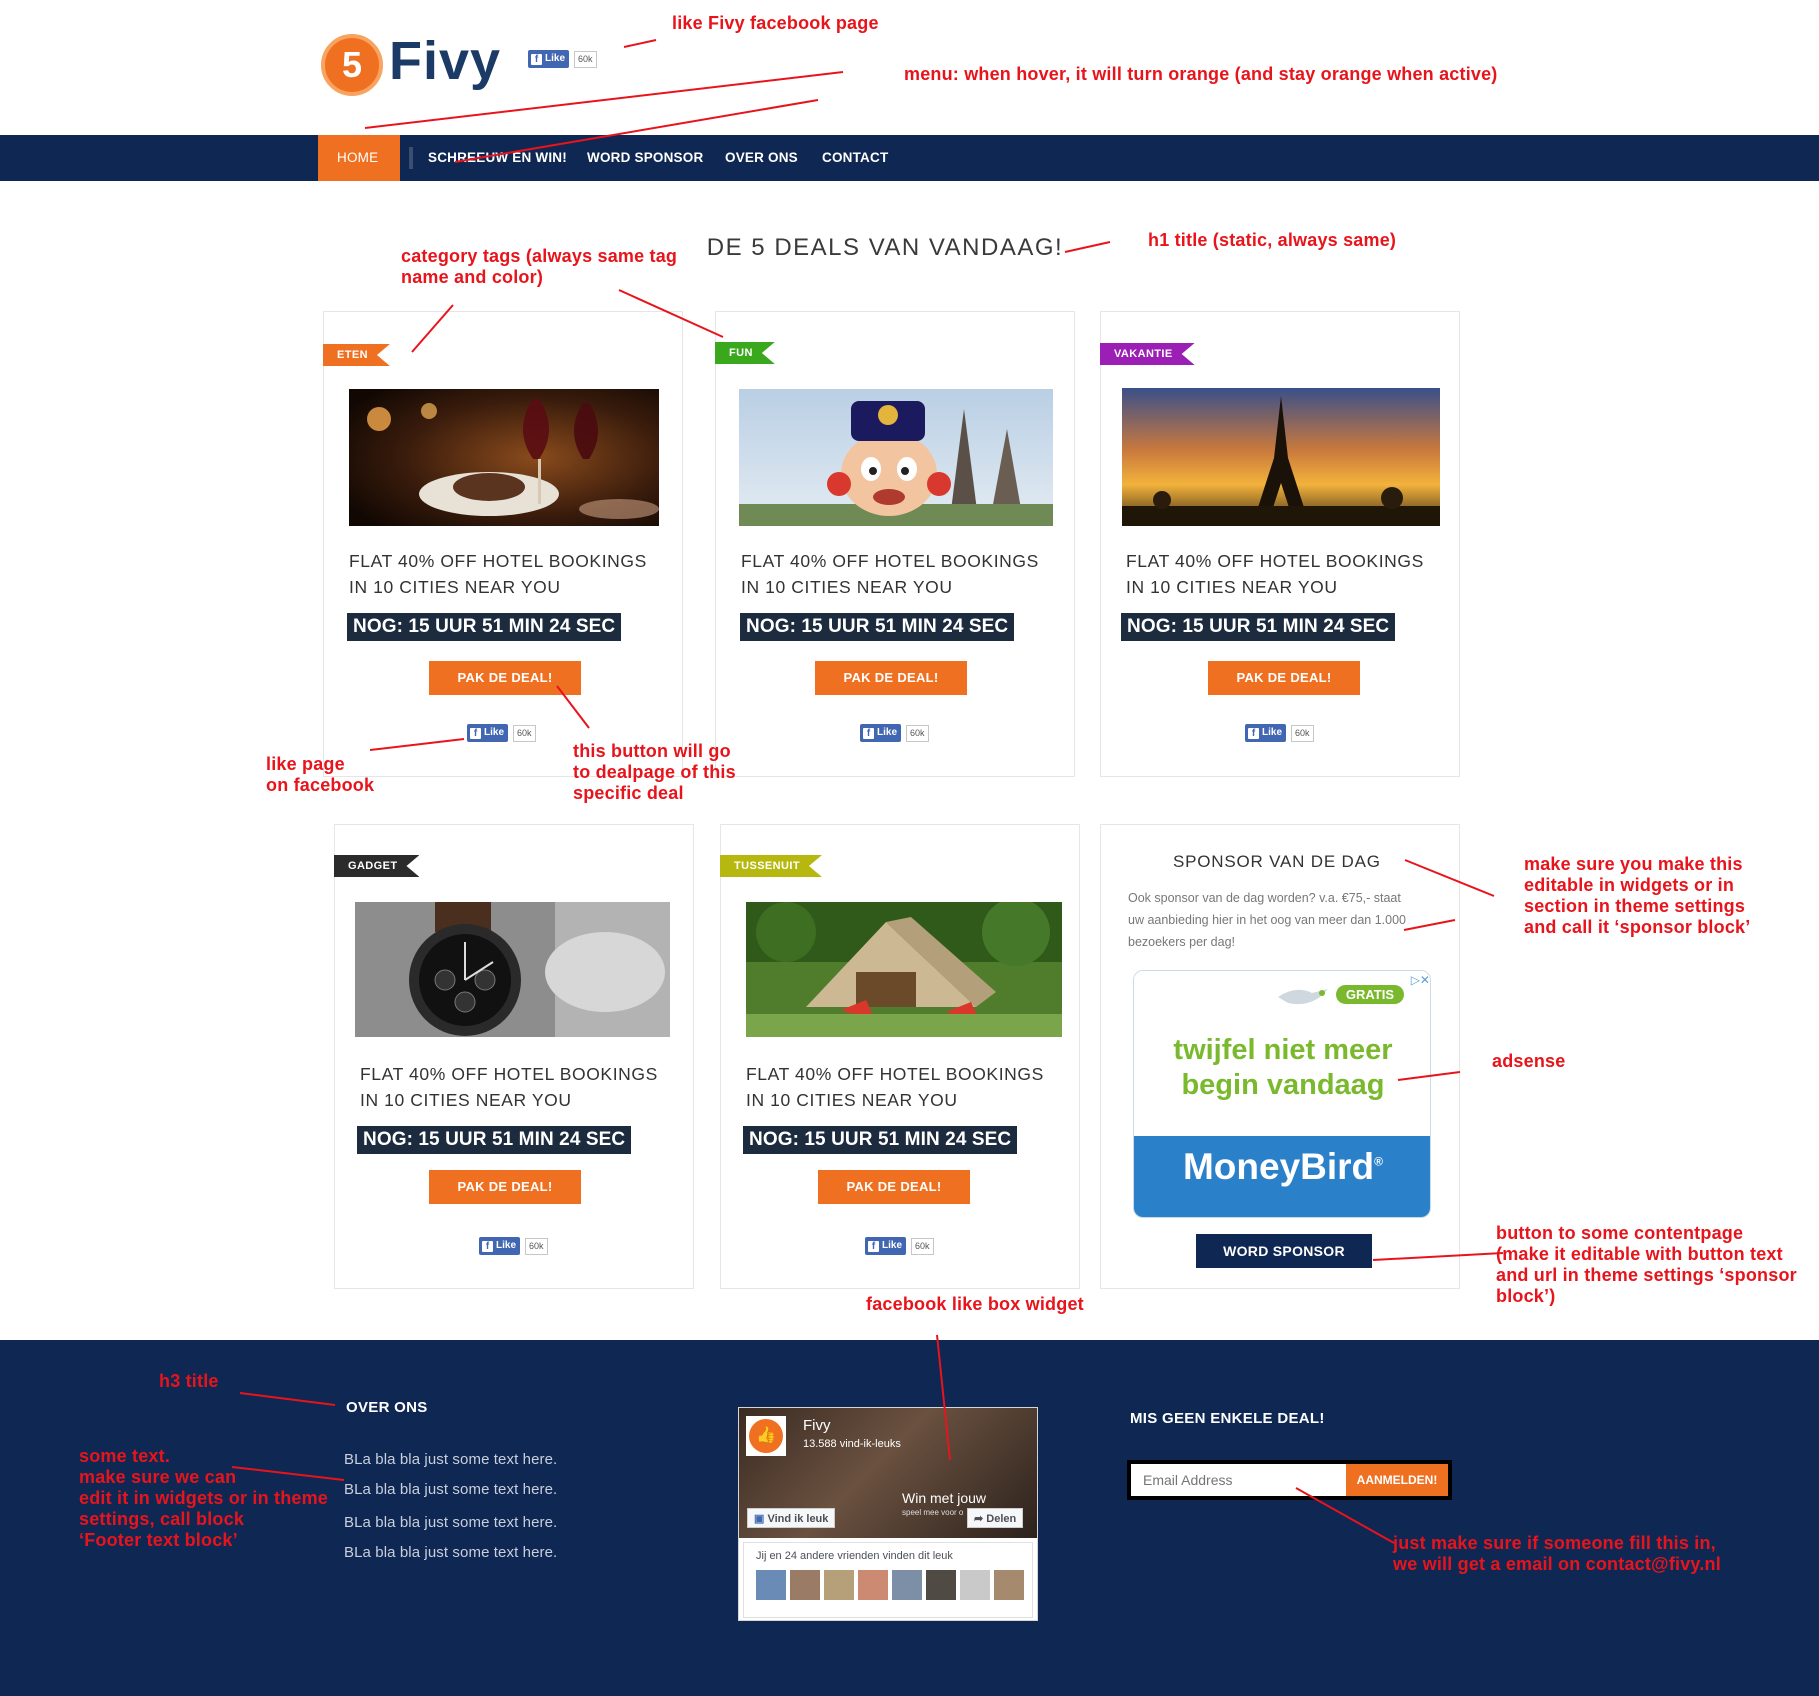 The height and width of the screenshot is (1696, 1819). What do you see at coordinates (189, 1381) in the screenshot?
I see `annotation-h3: h3 title` at bounding box center [189, 1381].